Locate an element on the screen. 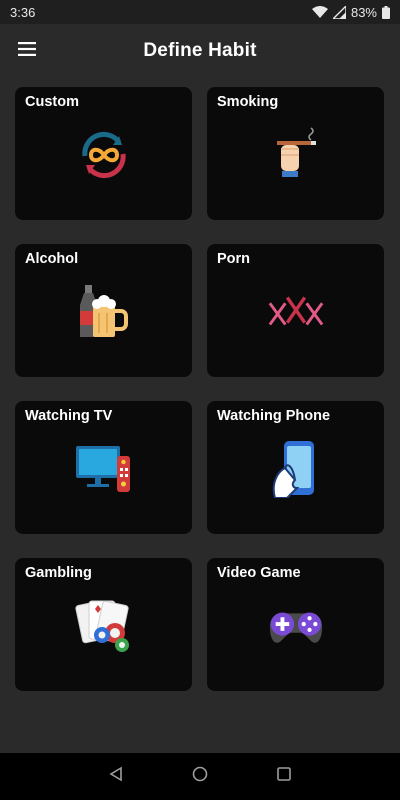 The height and width of the screenshot is (800, 400). menu-icon is located at coordinates (27, 51).